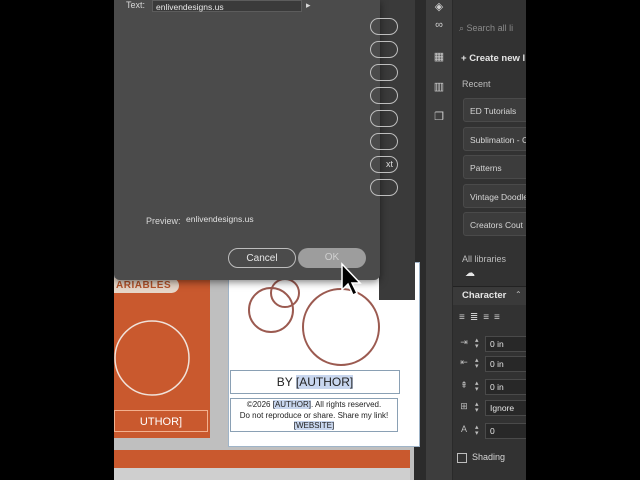 The width and height of the screenshot is (640, 480). I want to click on variables-tag: ARIABLES, so click(147, 285).